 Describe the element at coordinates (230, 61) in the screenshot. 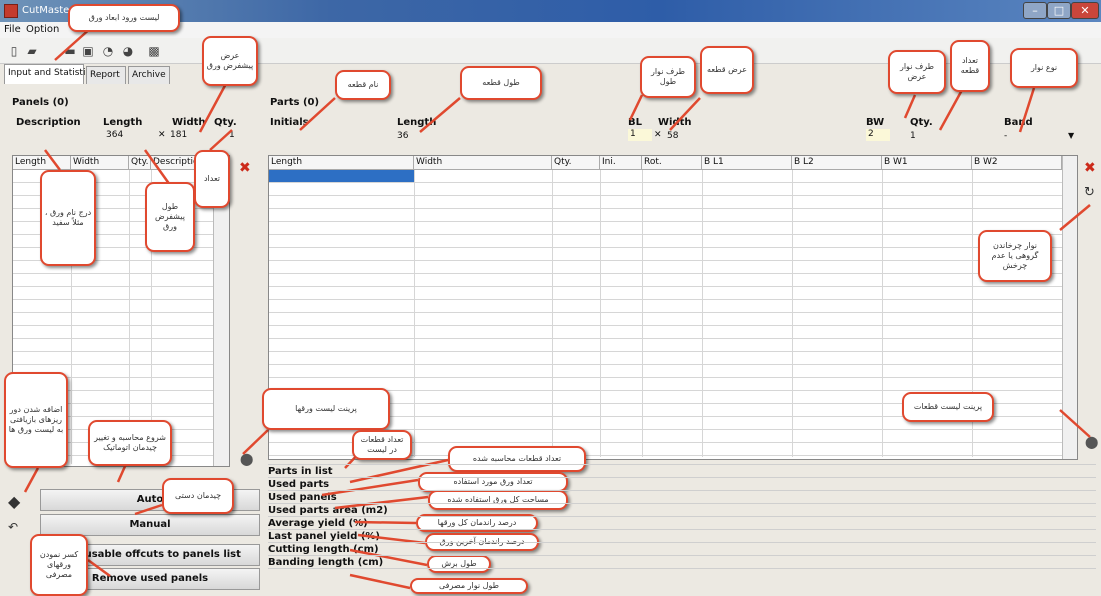

I see `callout-default-width: عرض پیشفرض ورق` at that location.